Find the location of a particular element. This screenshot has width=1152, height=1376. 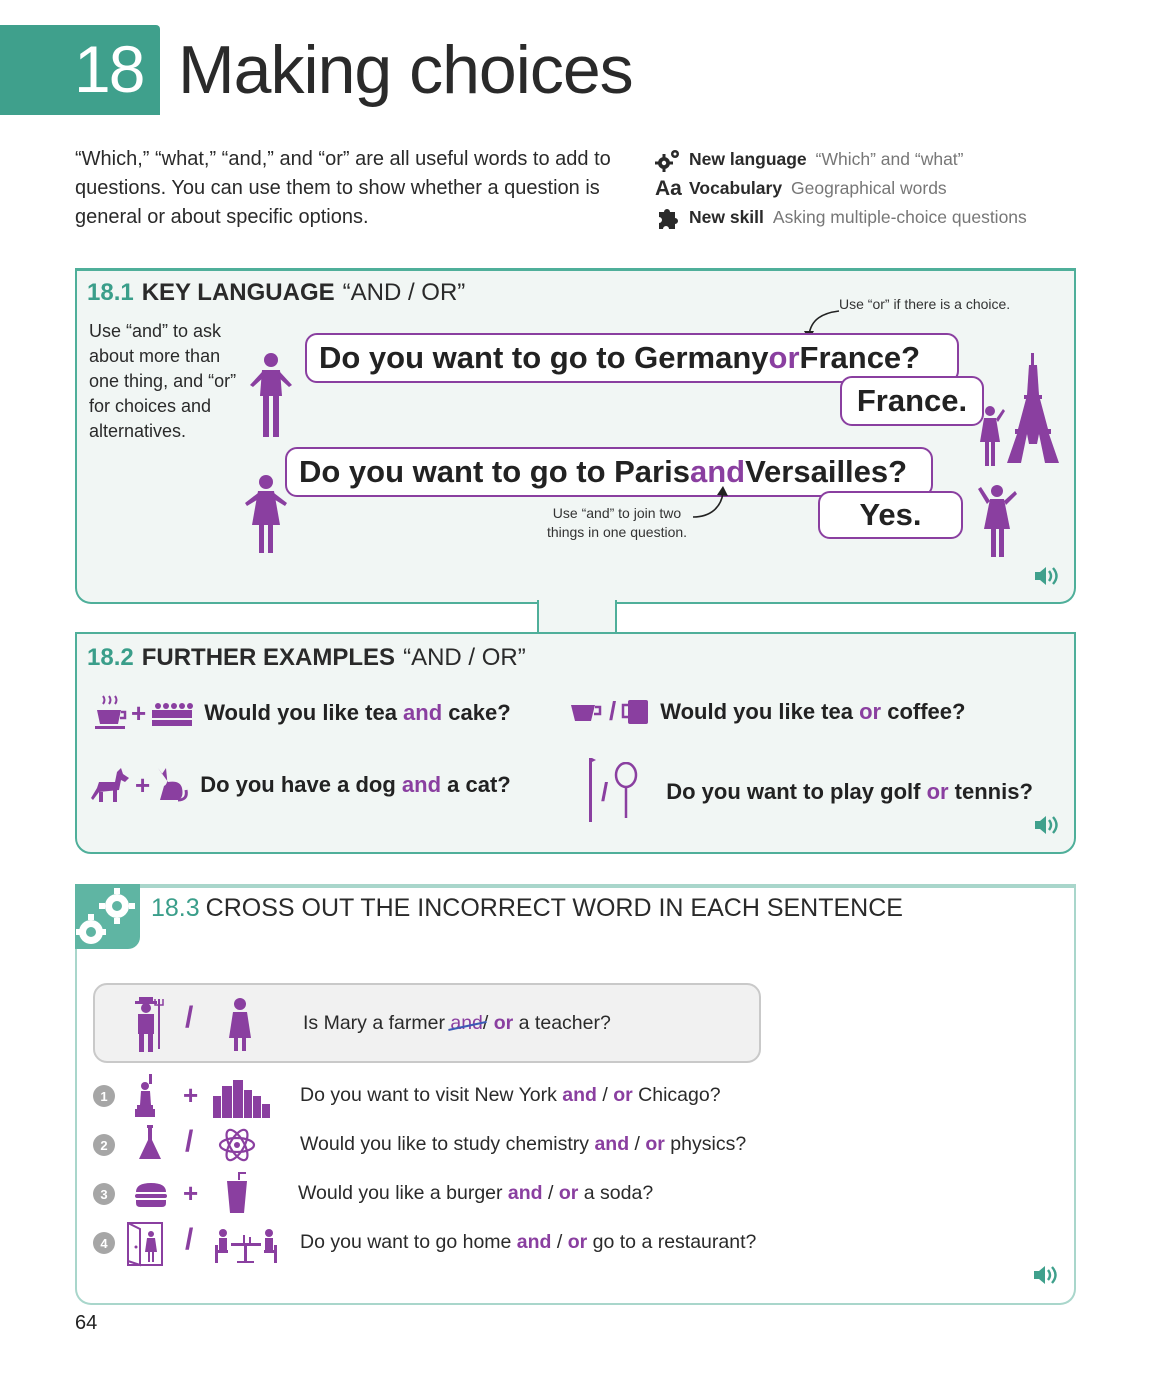

example-dog-and-cat: + Do you have a dog and a cat? is located at coordinates (300, 785).